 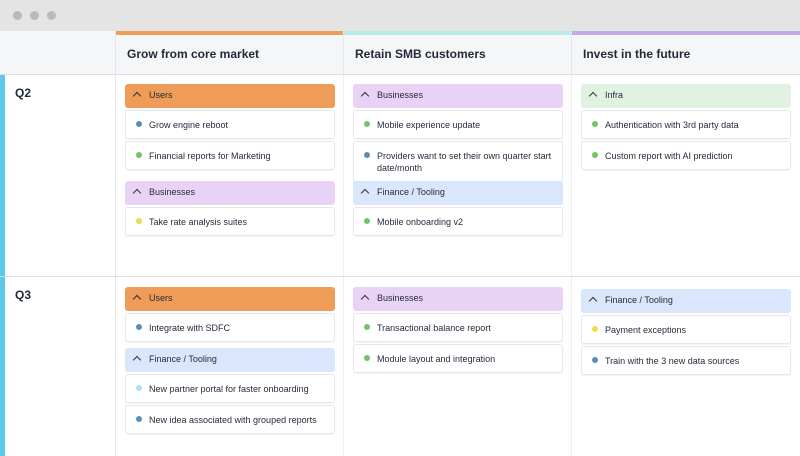 I want to click on group-users: Users Integrate with SDFC, so click(x=230, y=314).